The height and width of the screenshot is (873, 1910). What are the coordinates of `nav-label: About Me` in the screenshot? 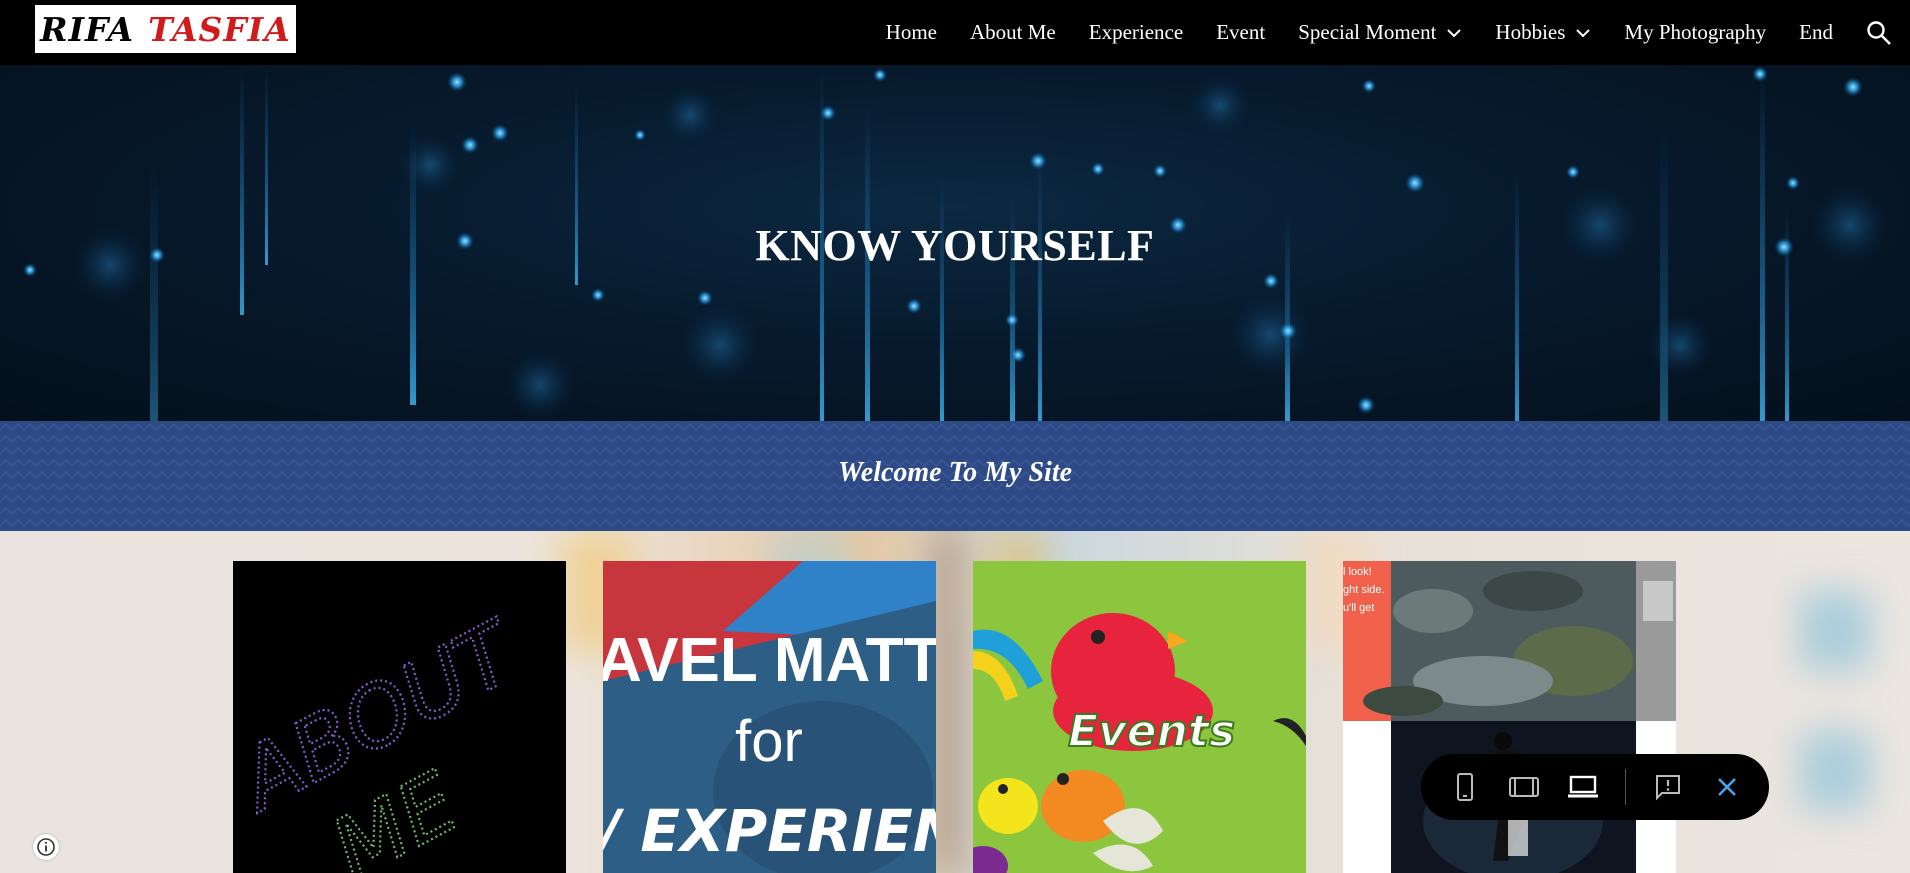 It's located at (1013, 32).